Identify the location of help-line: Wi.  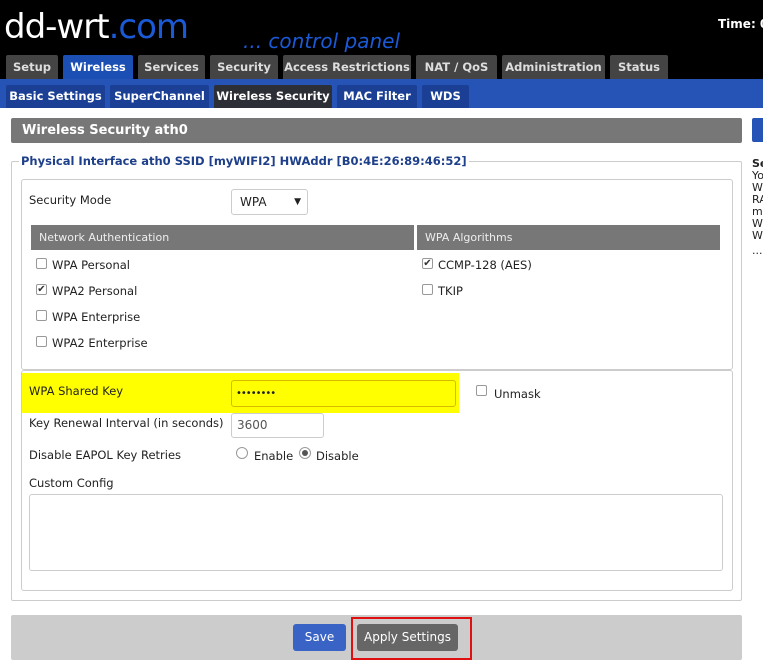
(757, 235).